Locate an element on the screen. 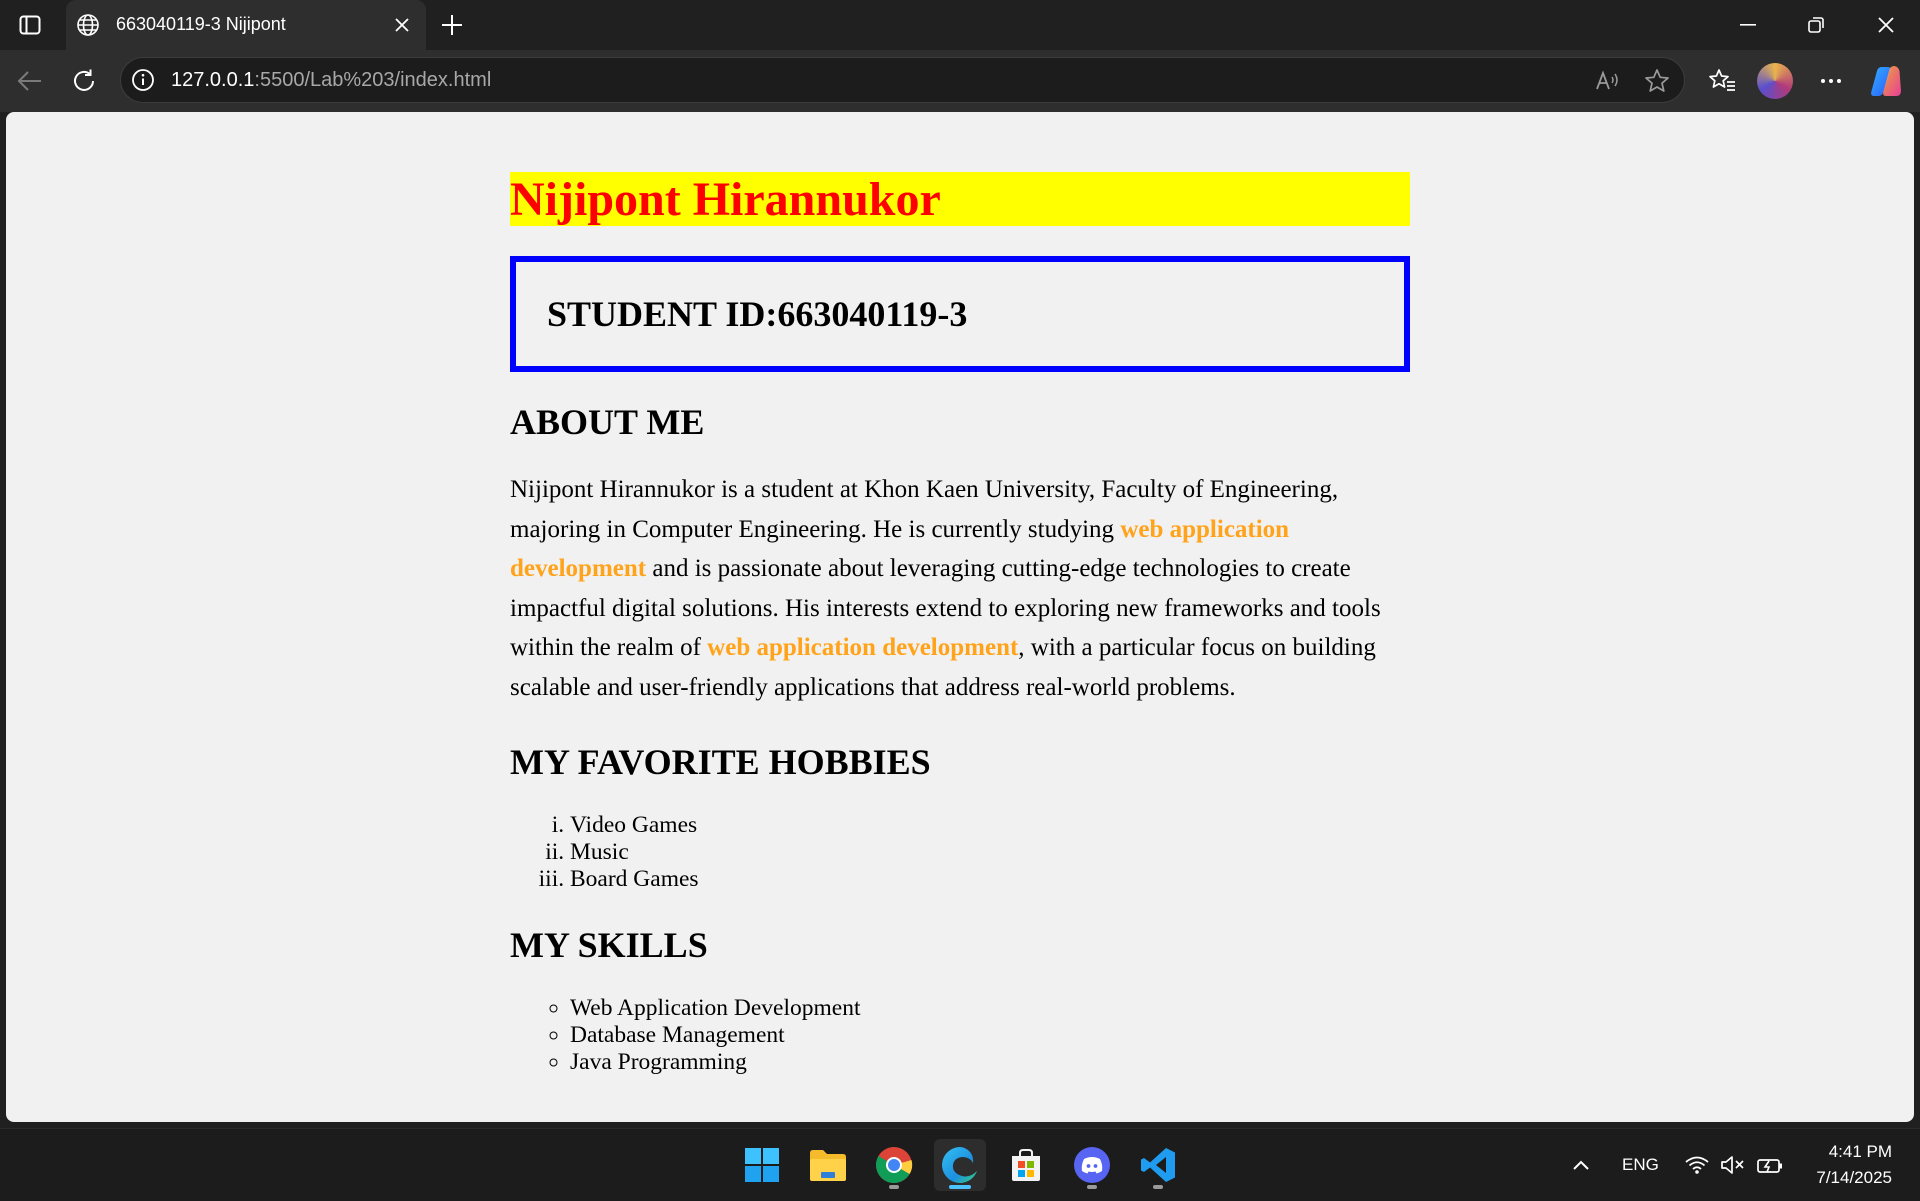 Image resolution: width=1920 pixels, height=1201 pixels. list-item: Web Application Development is located at coordinates (715, 1008).